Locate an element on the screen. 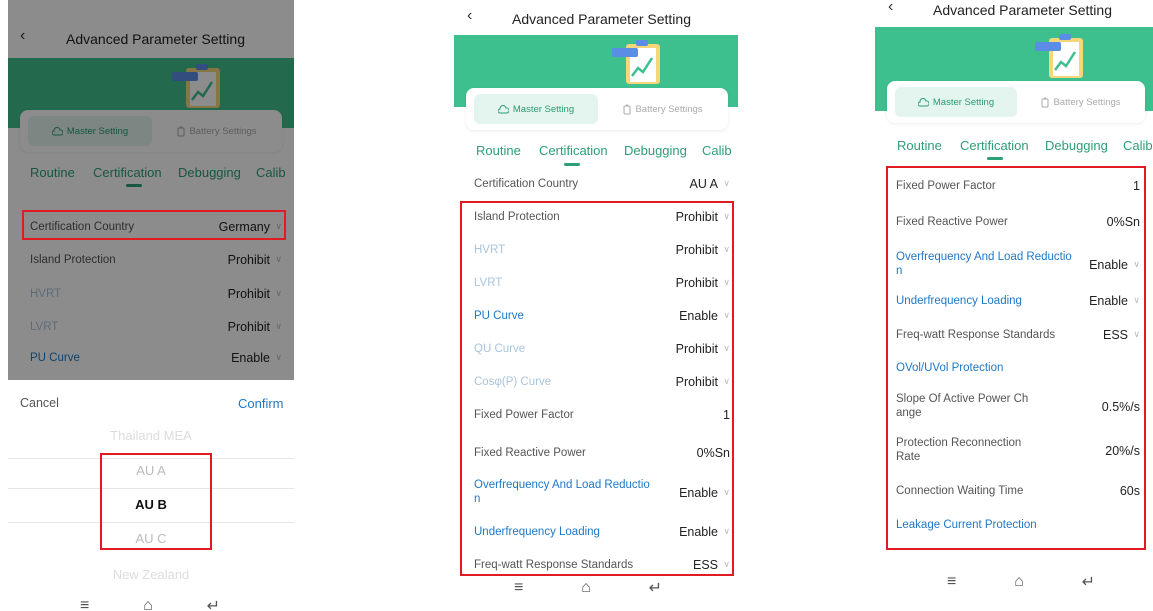 The image size is (1153, 611). confirm-button: Confirm is located at coordinates (261, 403).